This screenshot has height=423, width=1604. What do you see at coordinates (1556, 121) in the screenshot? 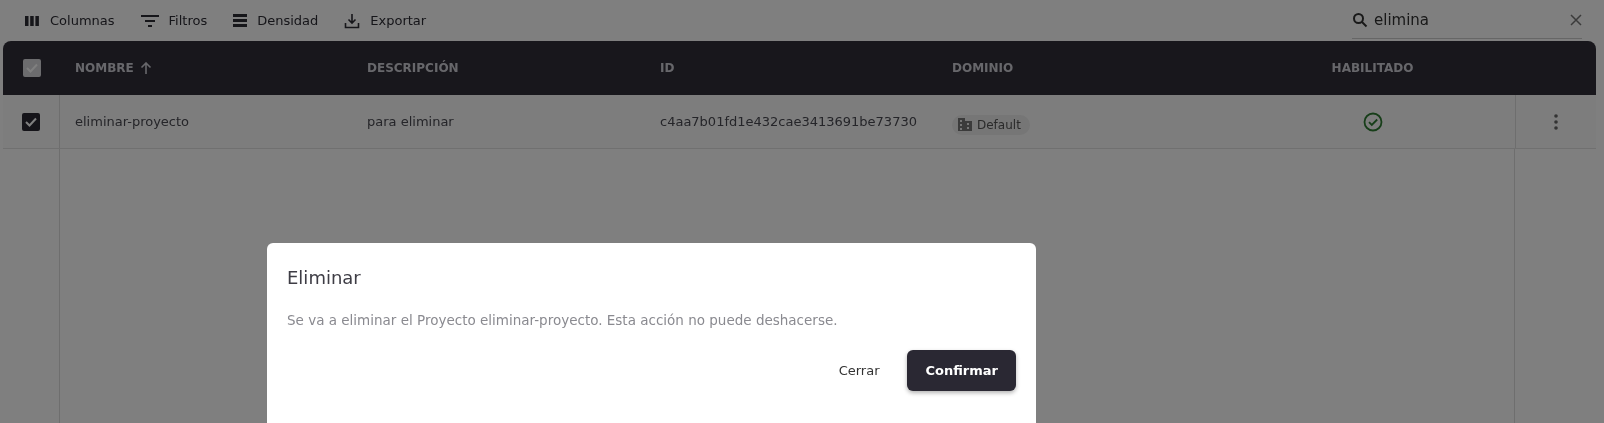
I see `more-icon` at bounding box center [1556, 121].